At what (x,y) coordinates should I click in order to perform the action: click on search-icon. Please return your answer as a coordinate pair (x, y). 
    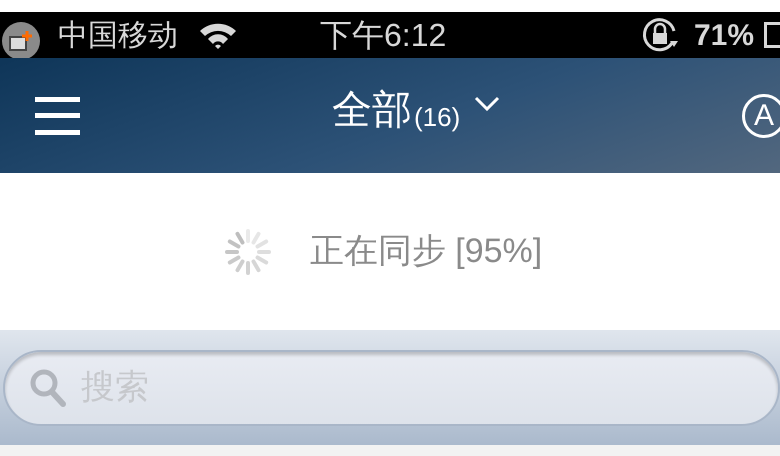
    Looking at the image, I should click on (48, 388).